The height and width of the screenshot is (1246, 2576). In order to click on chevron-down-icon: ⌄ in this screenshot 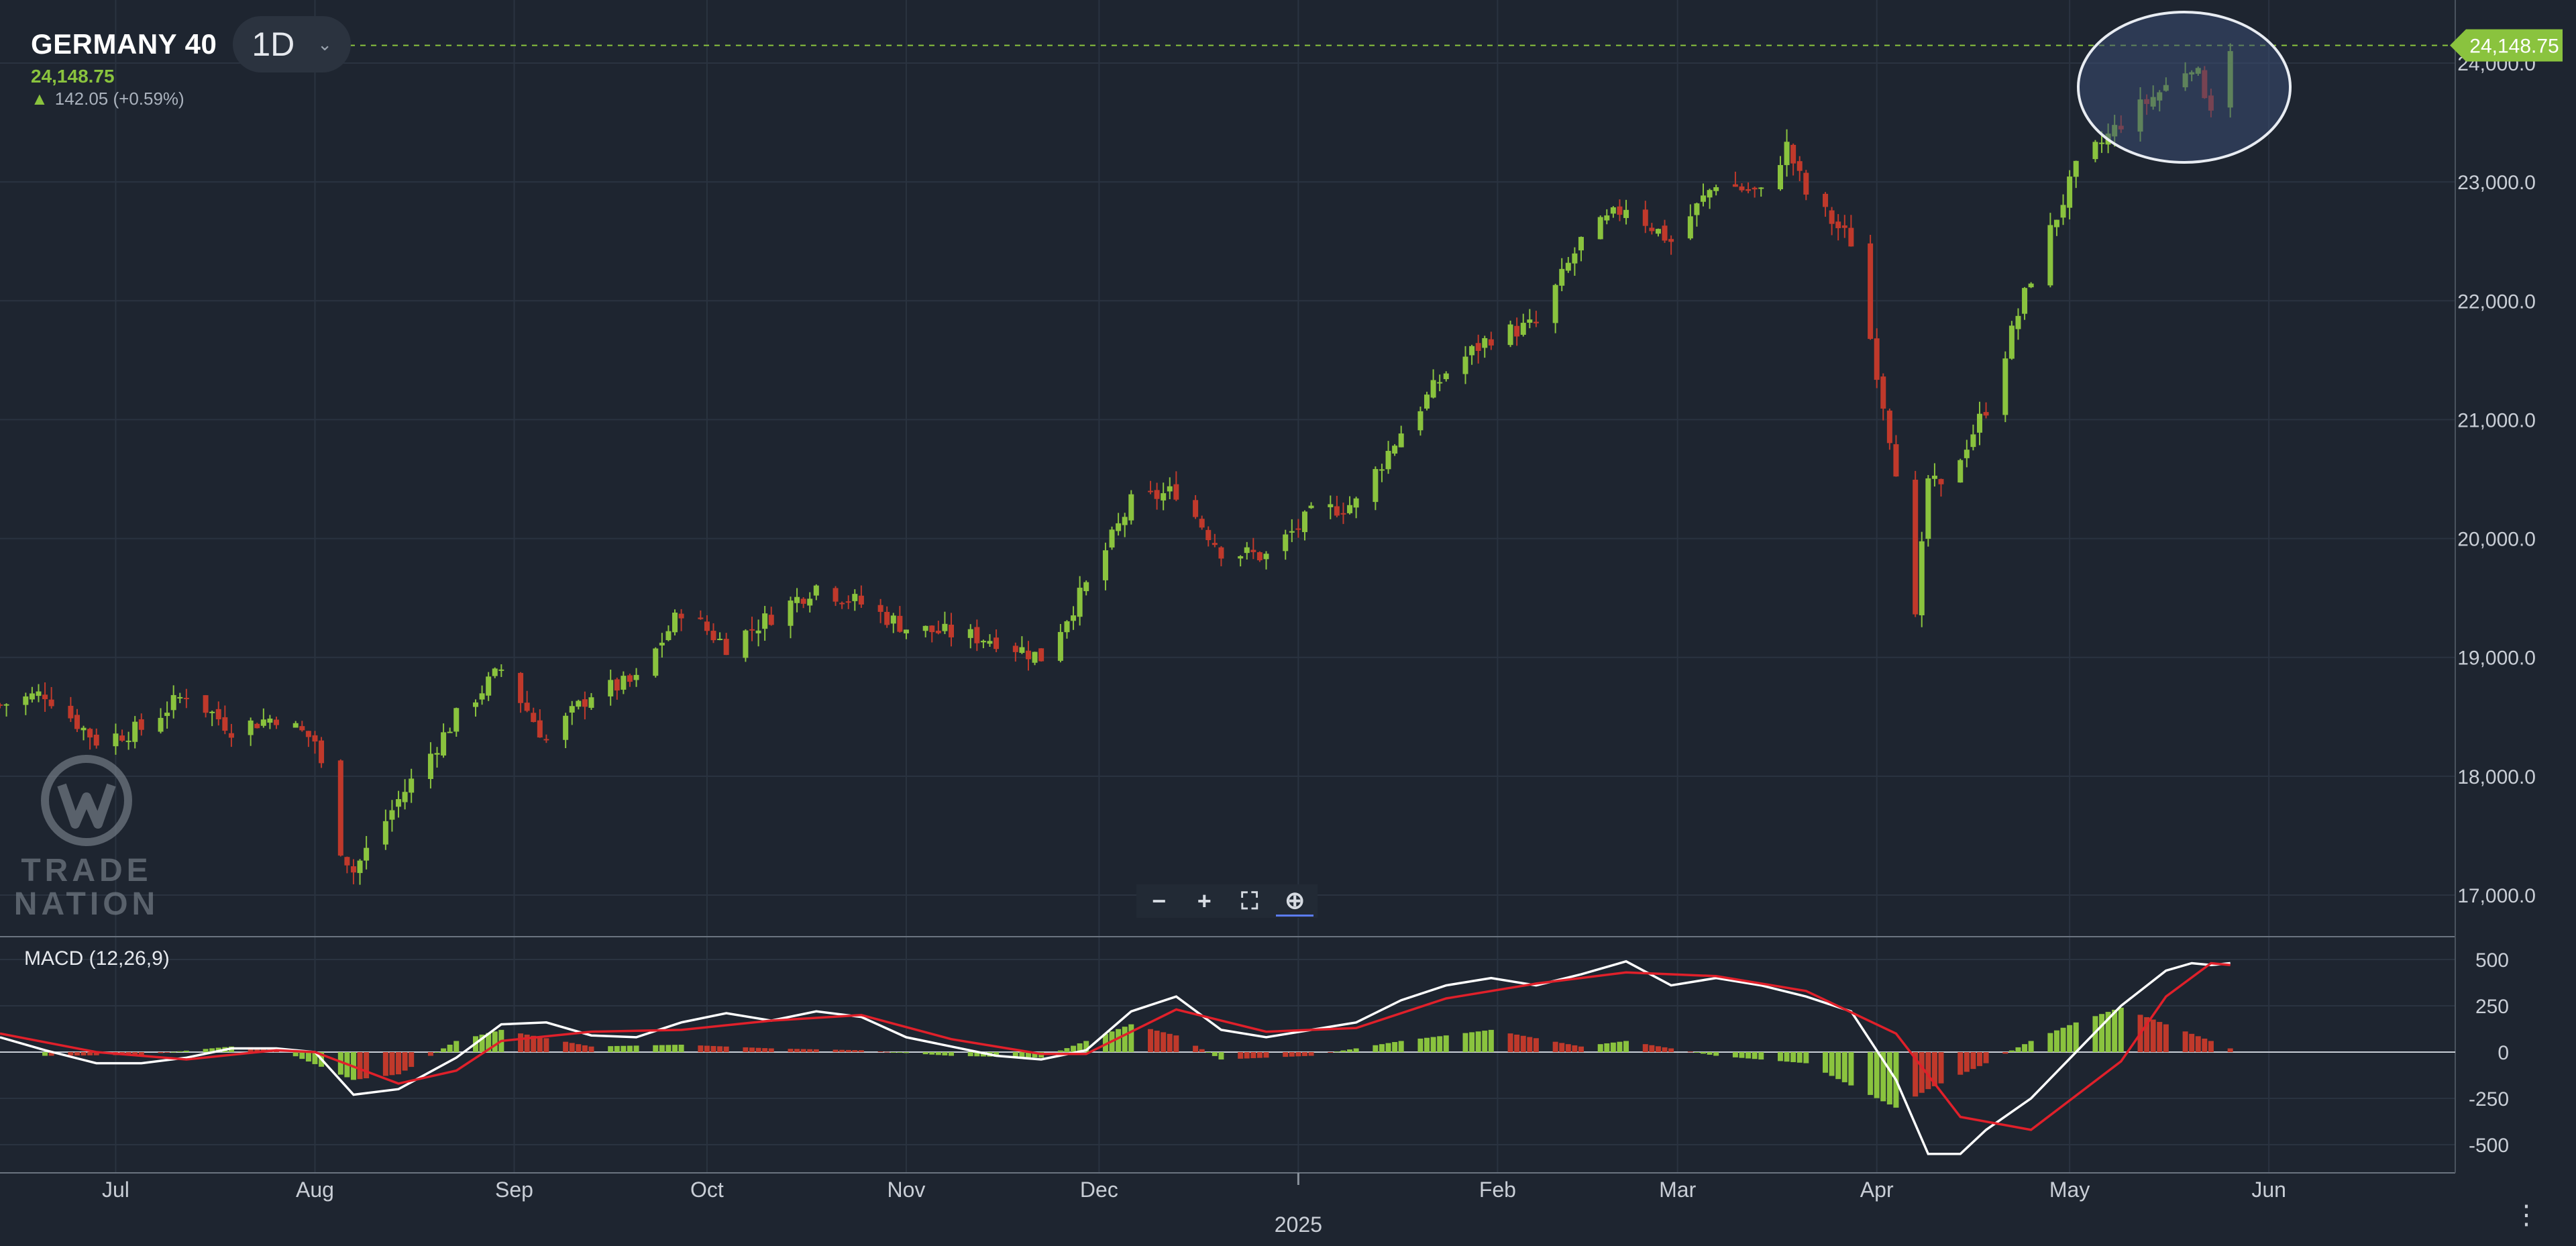, I will do `click(324, 44)`.